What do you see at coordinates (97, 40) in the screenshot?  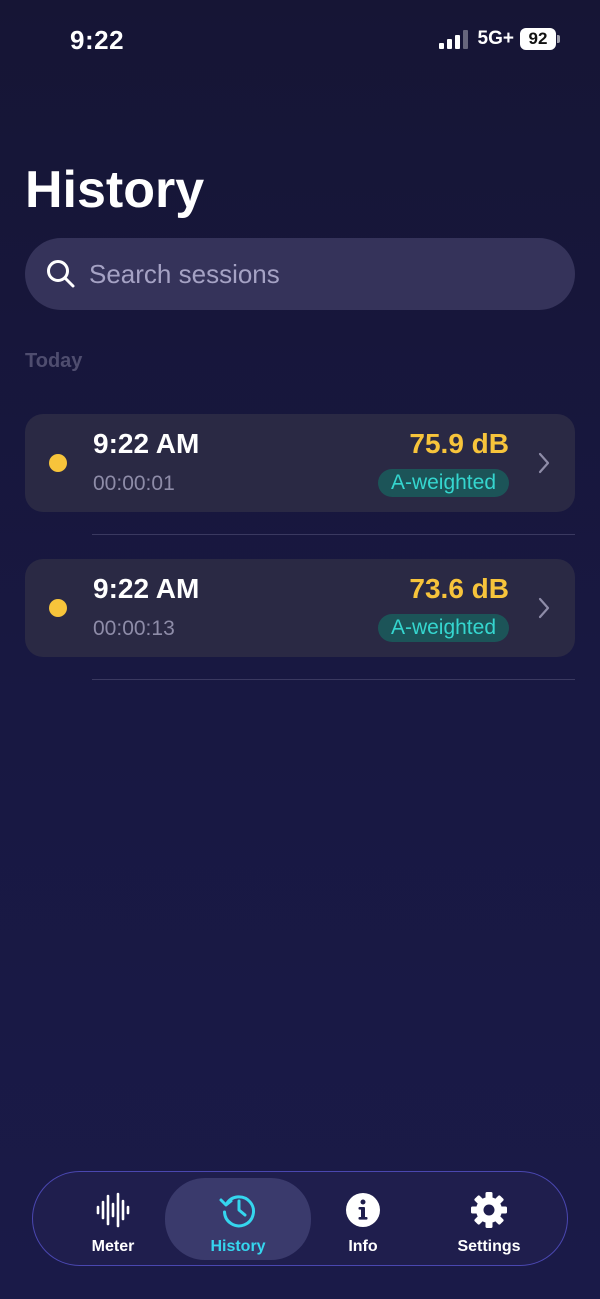 I see `status-time: 9:22` at bounding box center [97, 40].